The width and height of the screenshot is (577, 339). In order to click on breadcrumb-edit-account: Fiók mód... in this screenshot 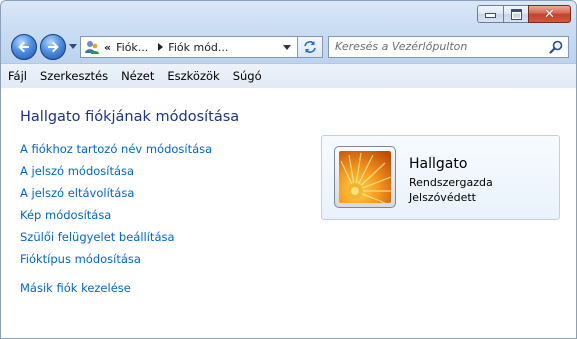, I will do `click(198, 47)`.